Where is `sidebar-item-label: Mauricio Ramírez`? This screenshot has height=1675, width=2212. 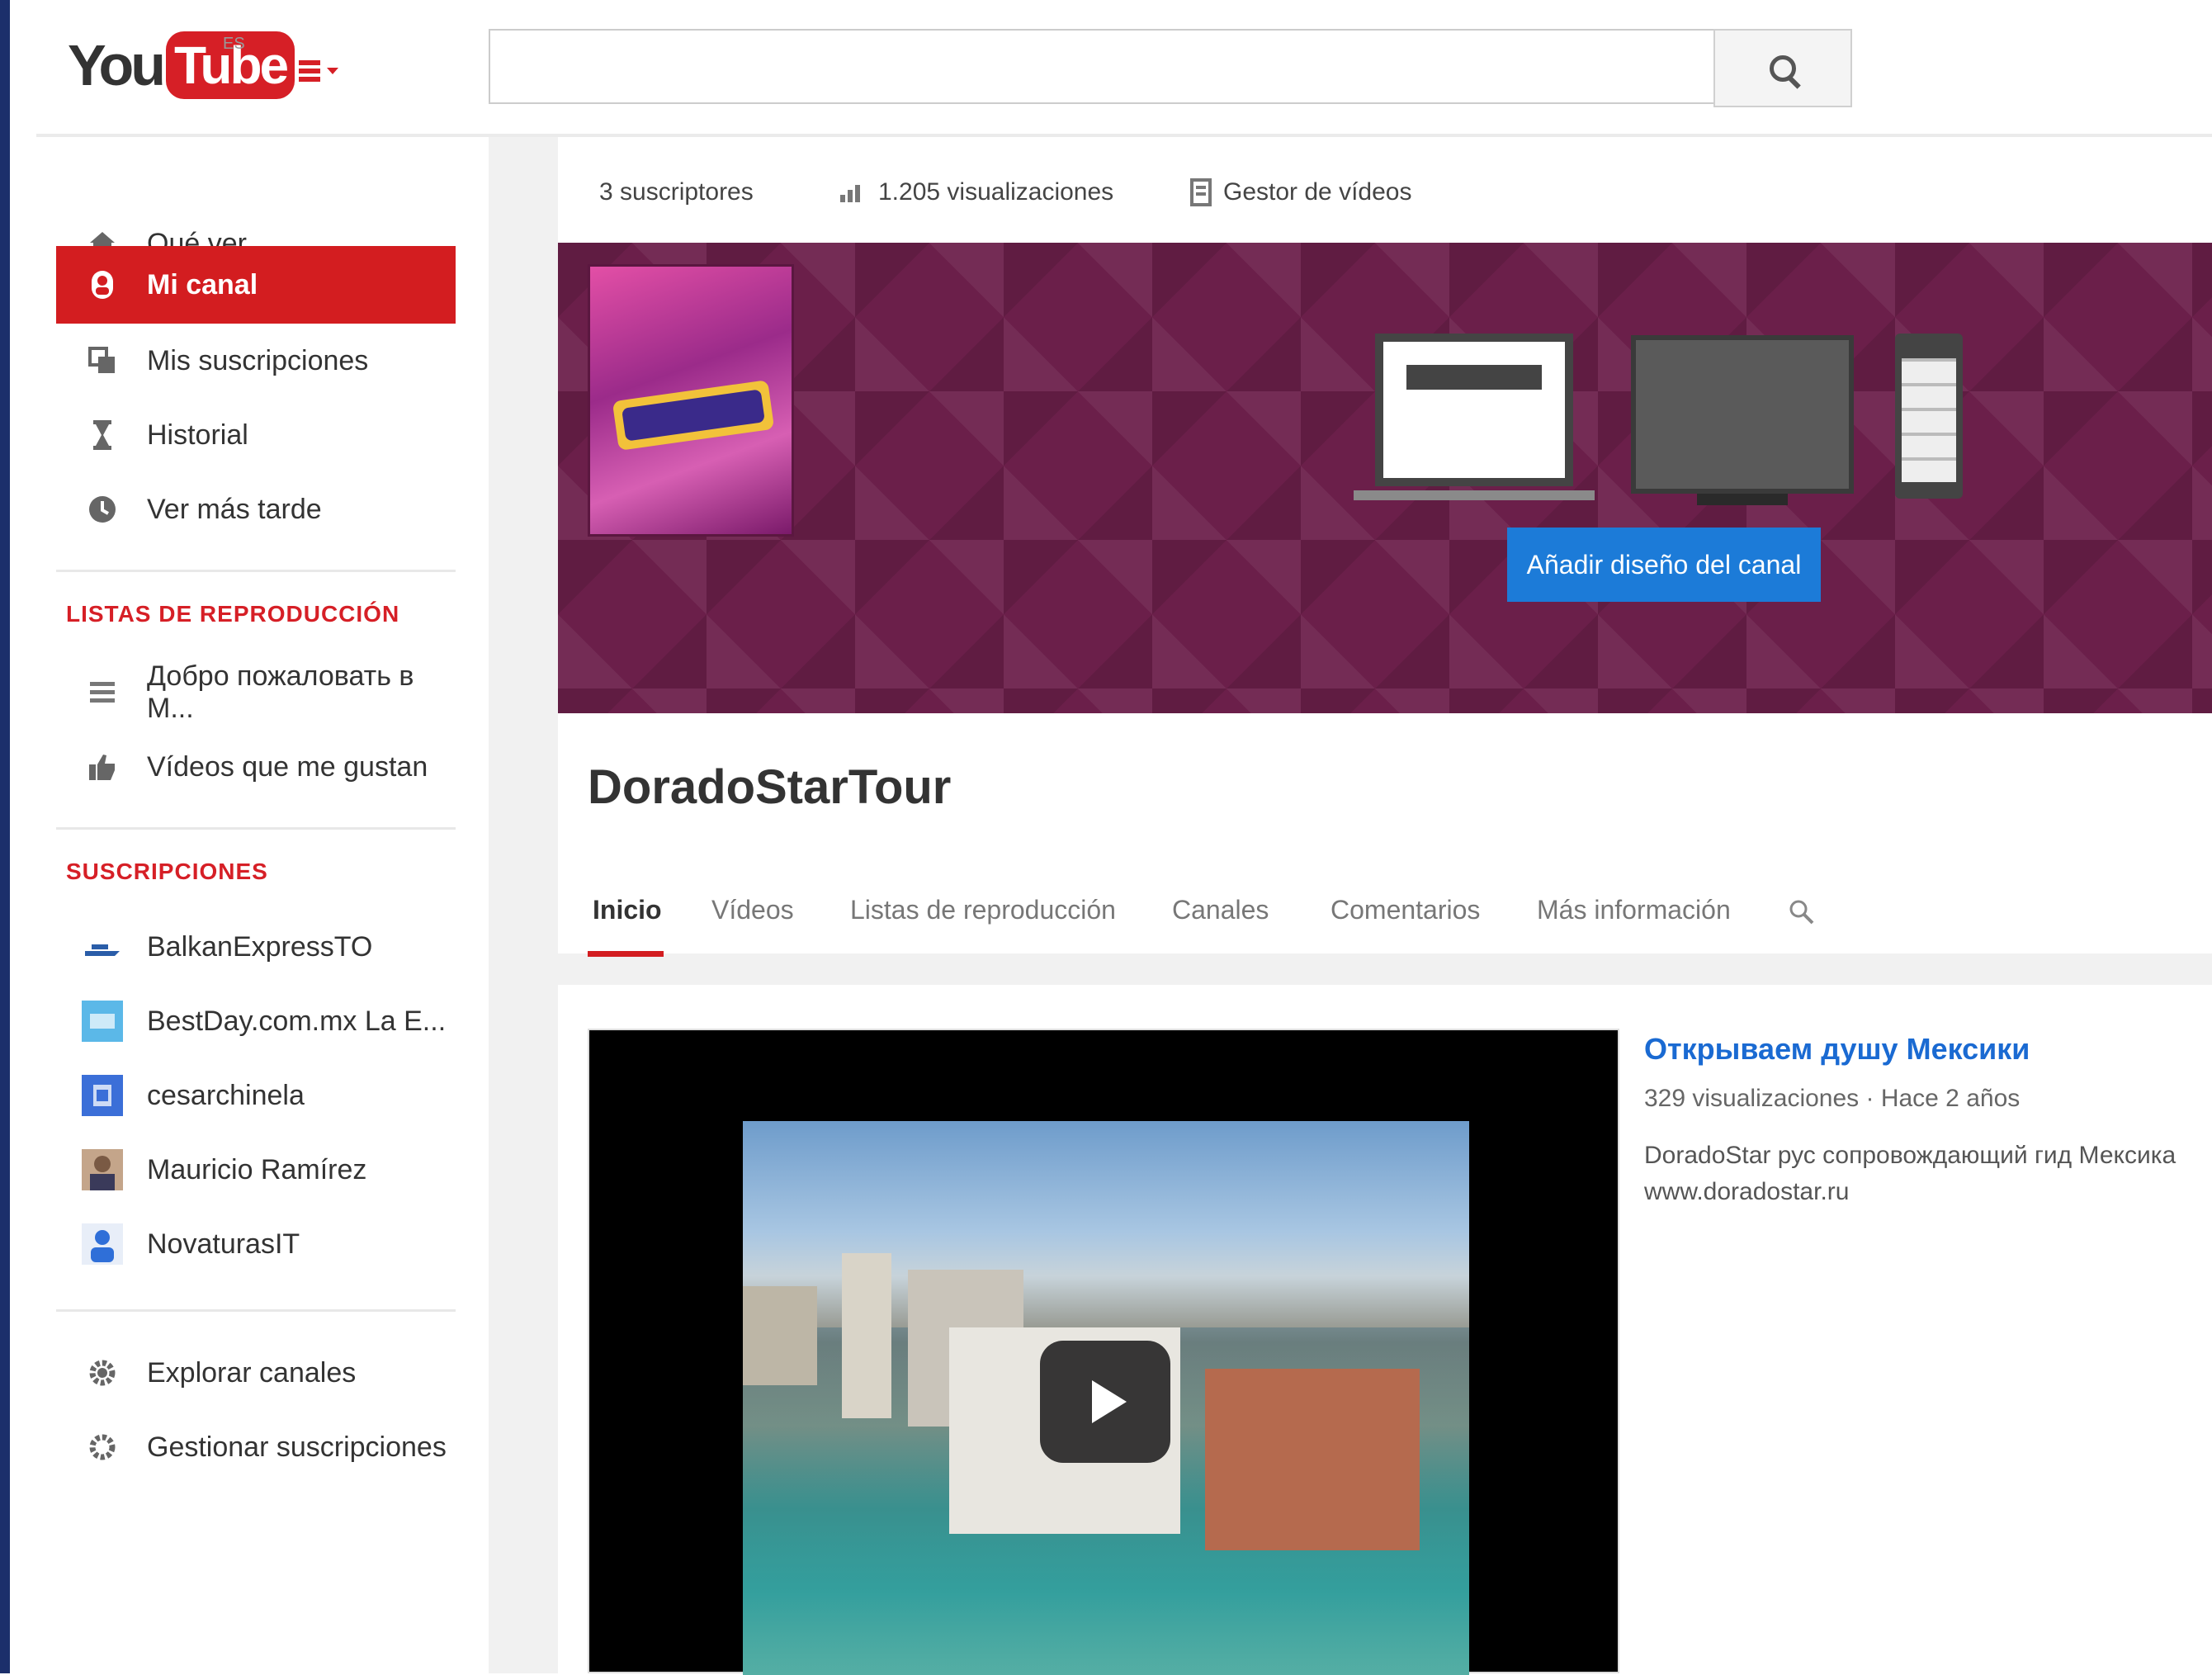 sidebar-item-label: Mauricio Ramírez is located at coordinates (257, 1169).